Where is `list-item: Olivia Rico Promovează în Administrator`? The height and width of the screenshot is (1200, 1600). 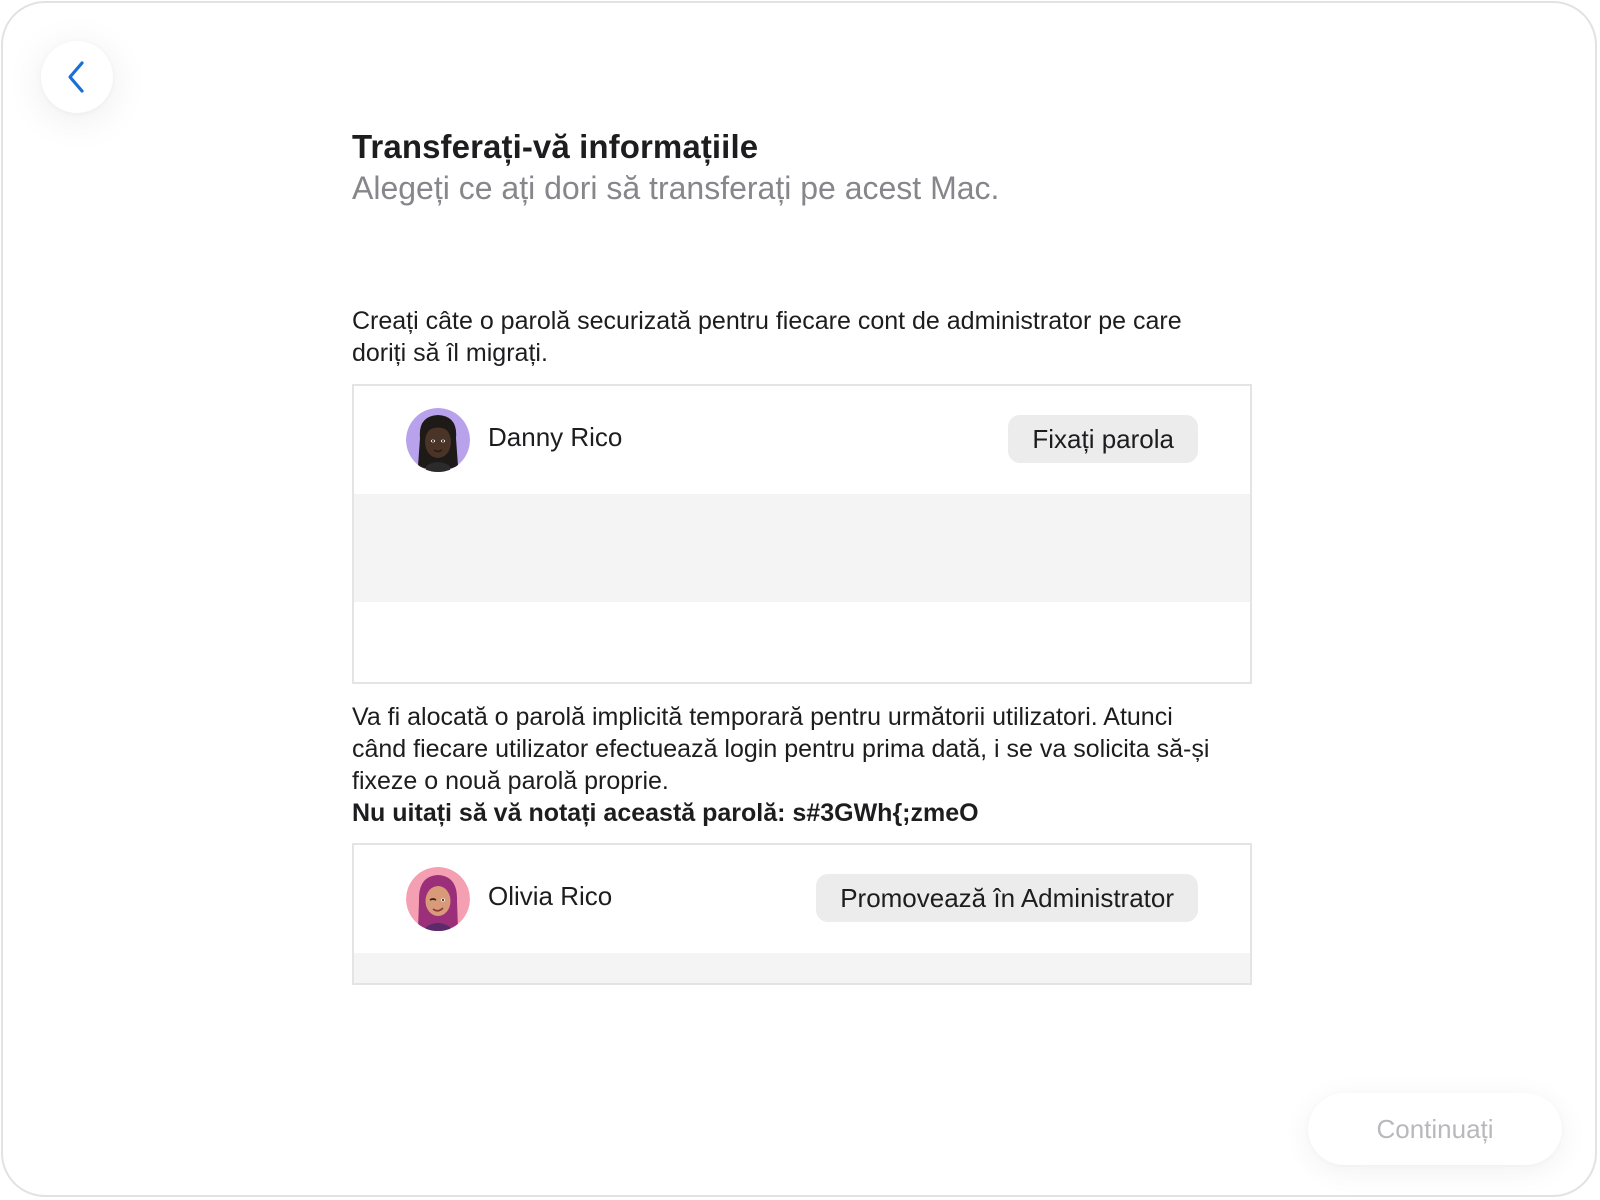 list-item: Olivia Rico Promovează în Administrator is located at coordinates (802, 899).